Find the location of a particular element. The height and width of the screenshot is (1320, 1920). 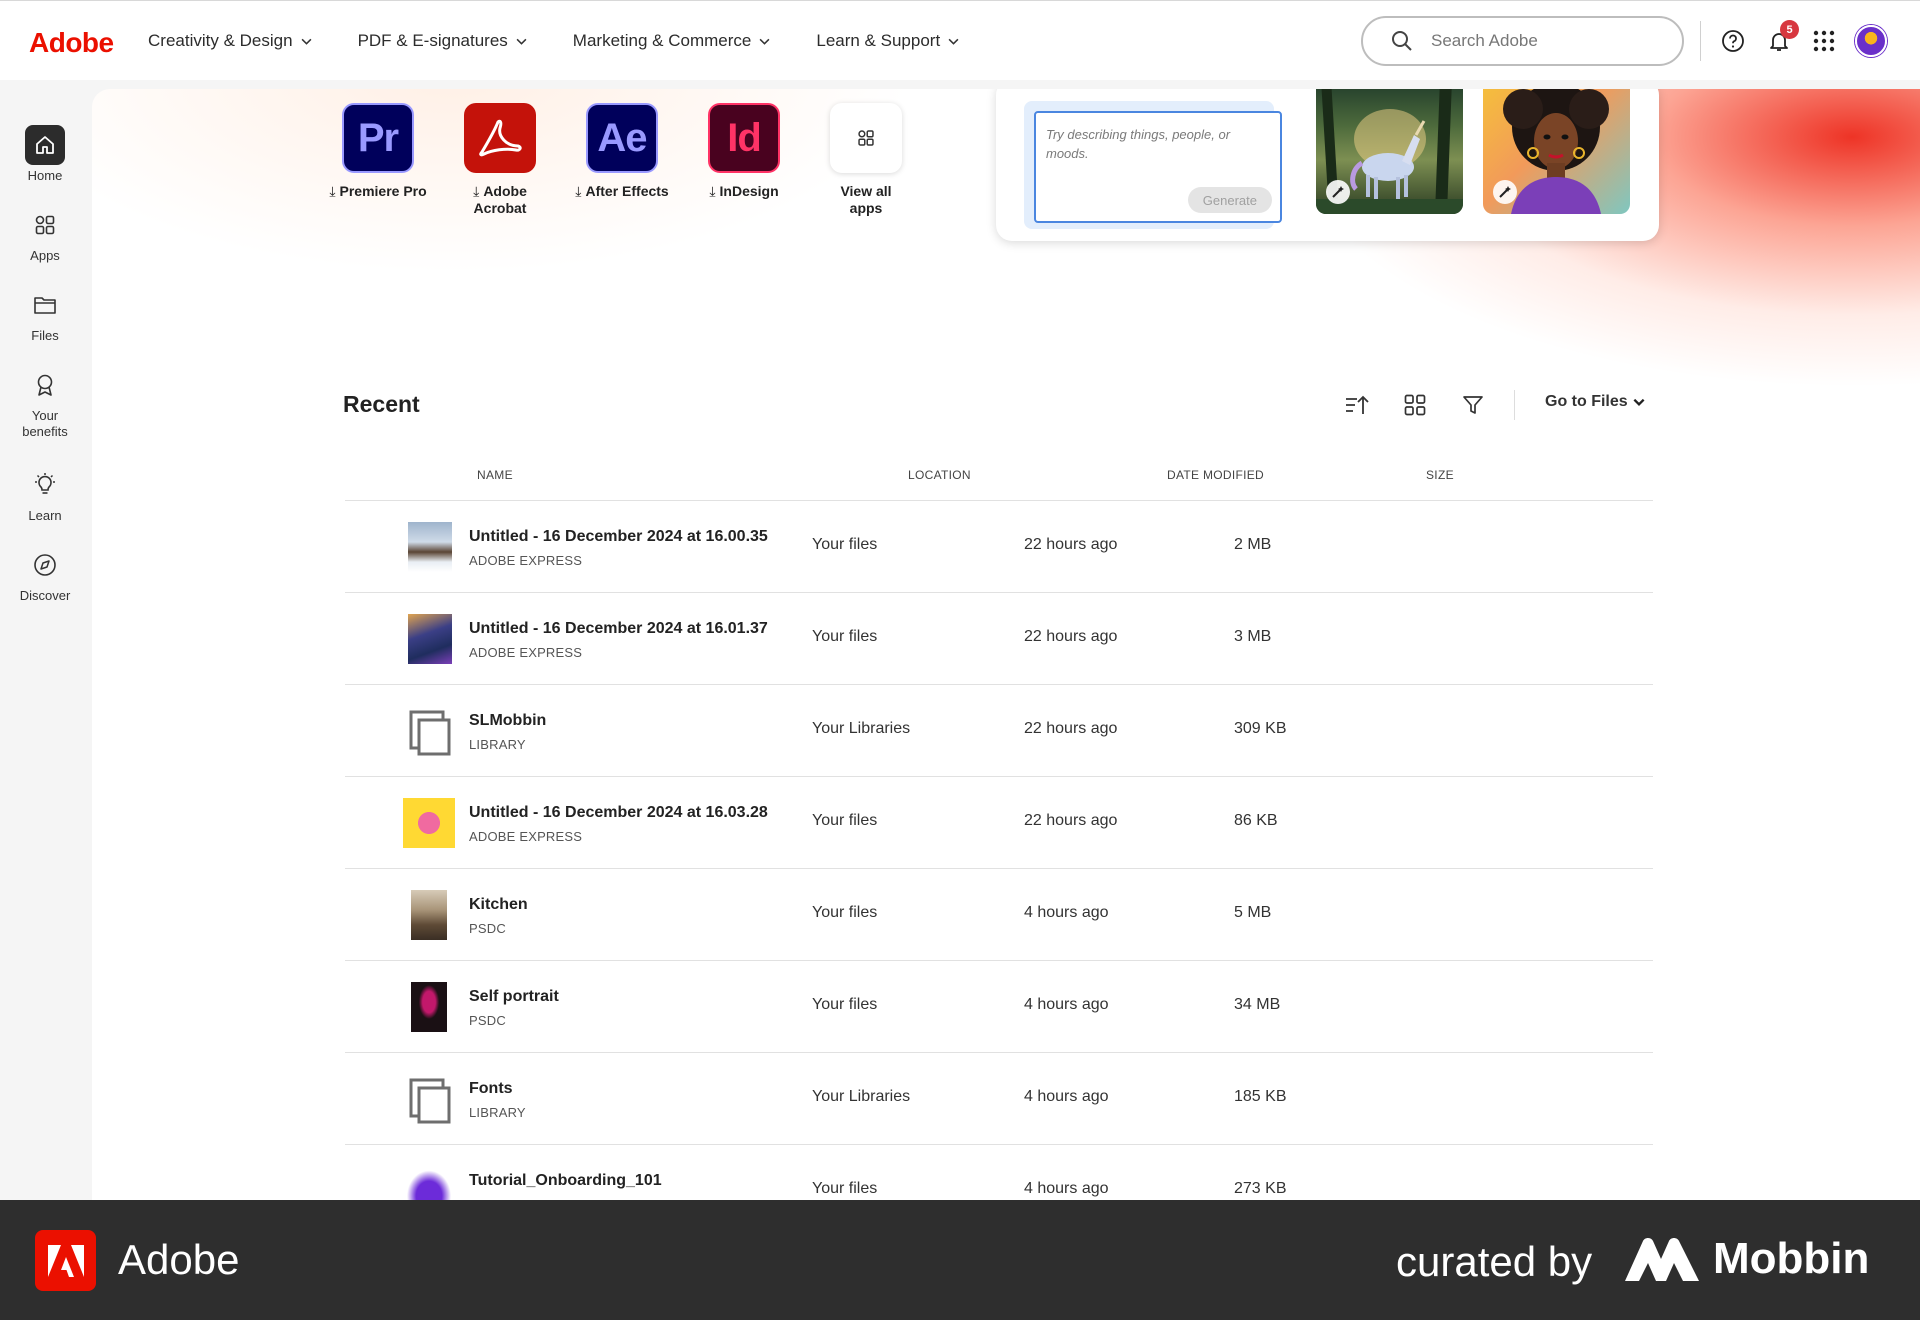

file-type: PSDC is located at coordinates (487, 928).